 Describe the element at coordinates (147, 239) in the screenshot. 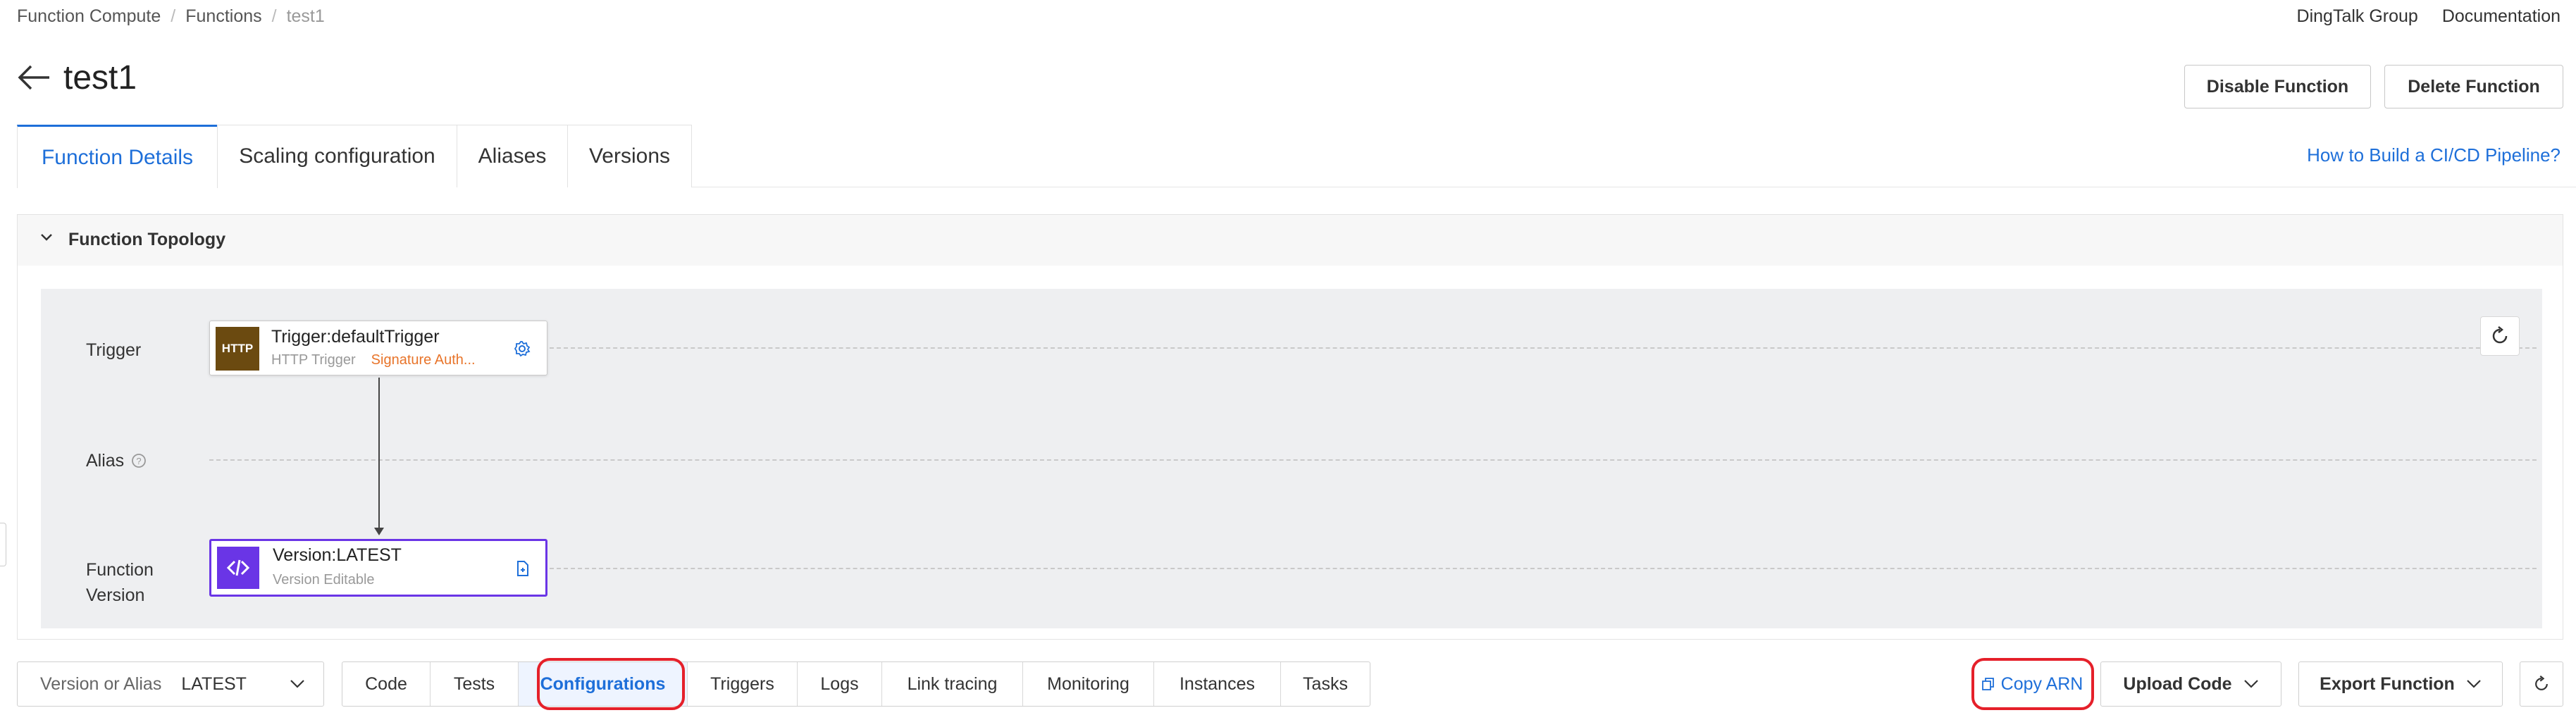

I see `topology-title: Function Topology` at that location.